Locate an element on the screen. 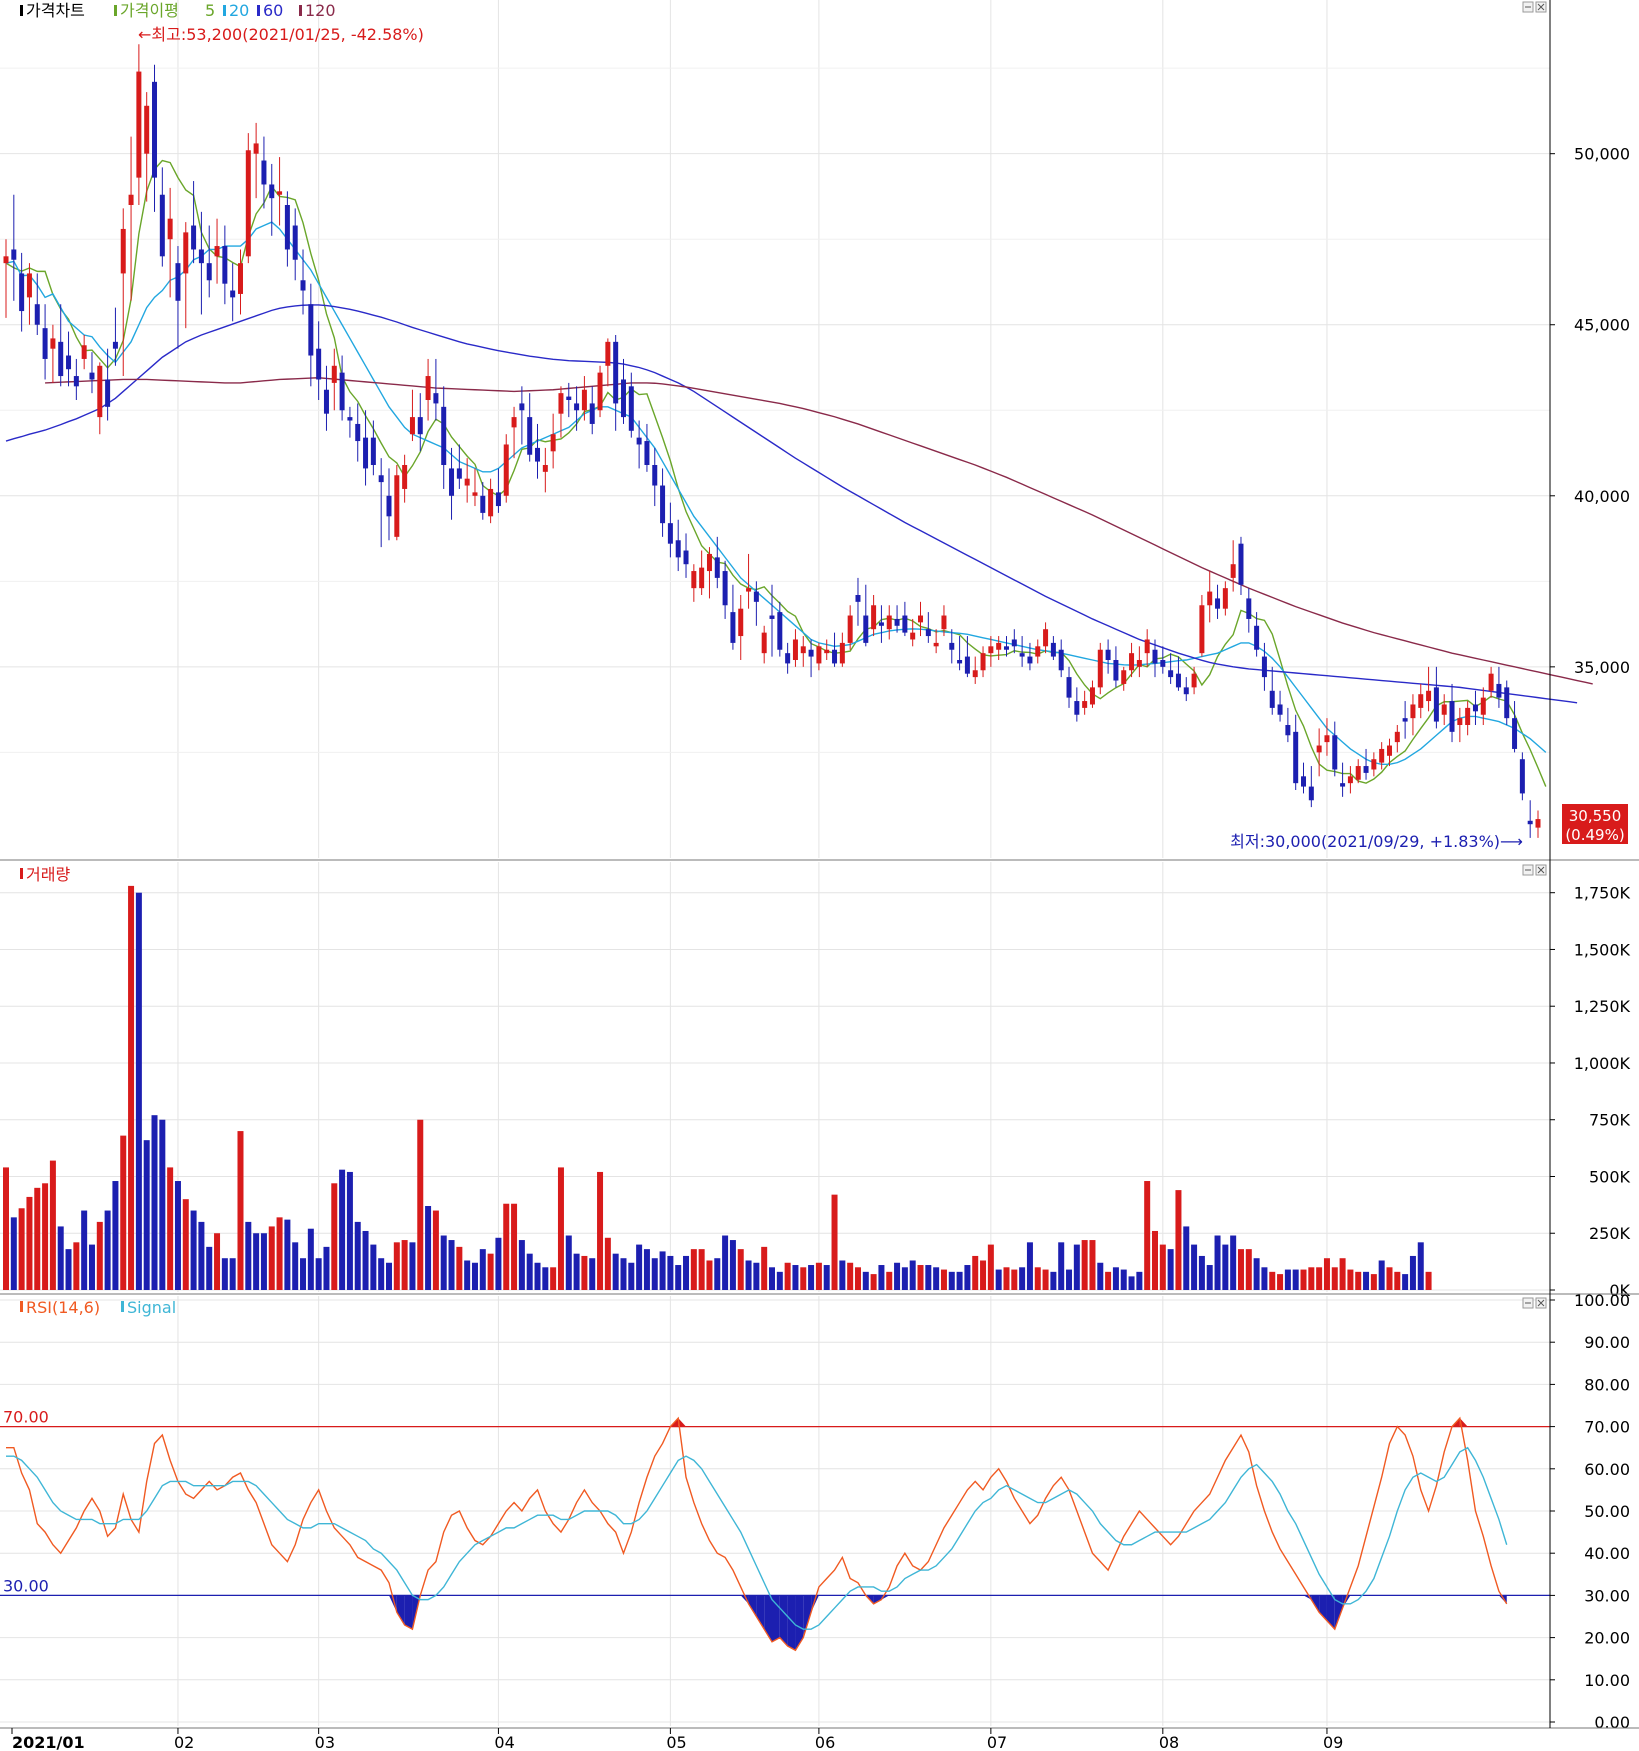 The width and height of the screenshot is (1639, 1751). volume-tick-label: 1,000K is located at coordinates (1602, 1063).